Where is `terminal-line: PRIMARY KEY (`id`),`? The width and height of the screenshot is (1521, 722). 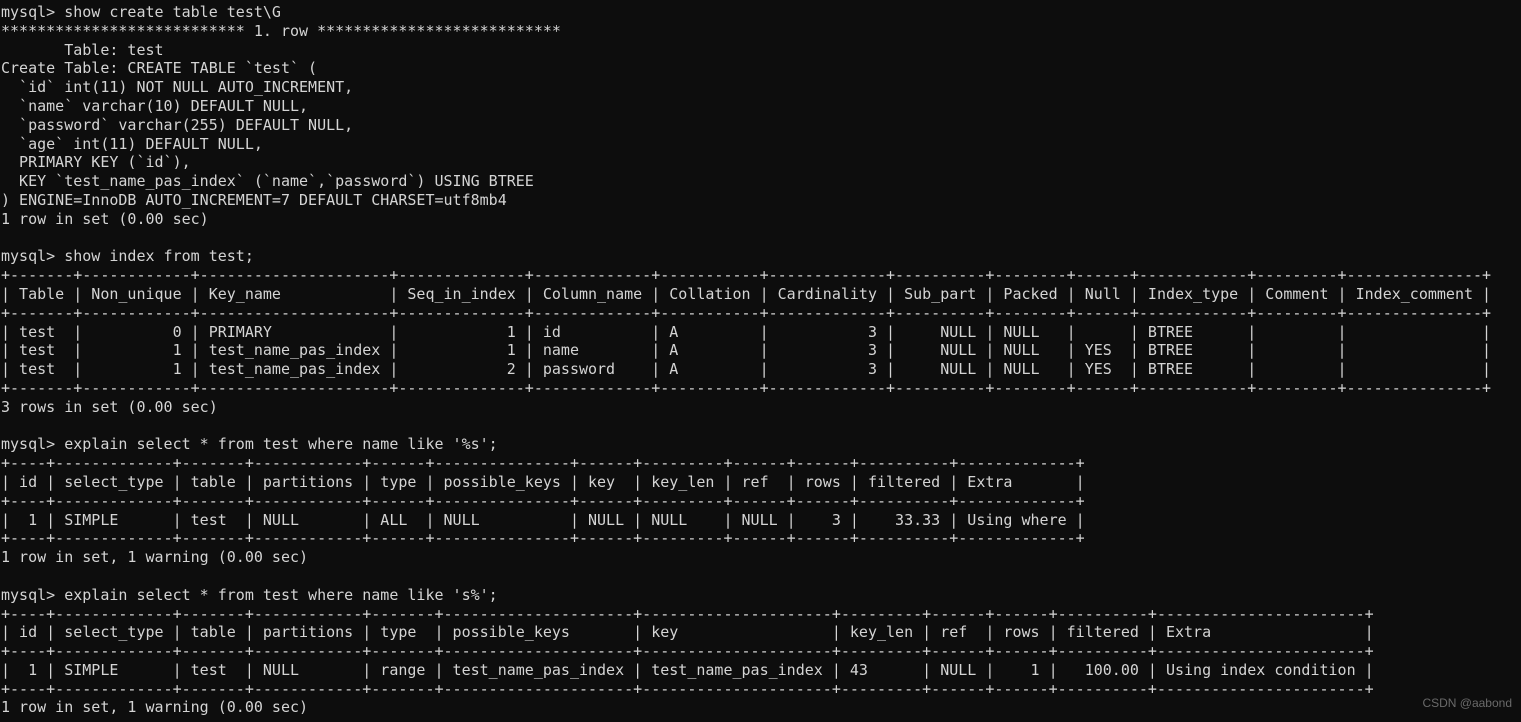 terminal-line: PRIMARY KEY (`id`), is located at coordinates (96, 162).